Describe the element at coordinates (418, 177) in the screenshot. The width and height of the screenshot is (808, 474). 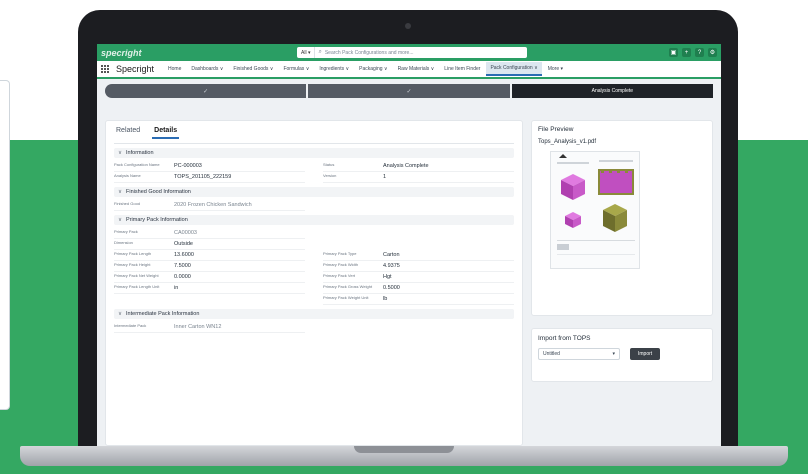
I see `field-row: Version 1` at that location.